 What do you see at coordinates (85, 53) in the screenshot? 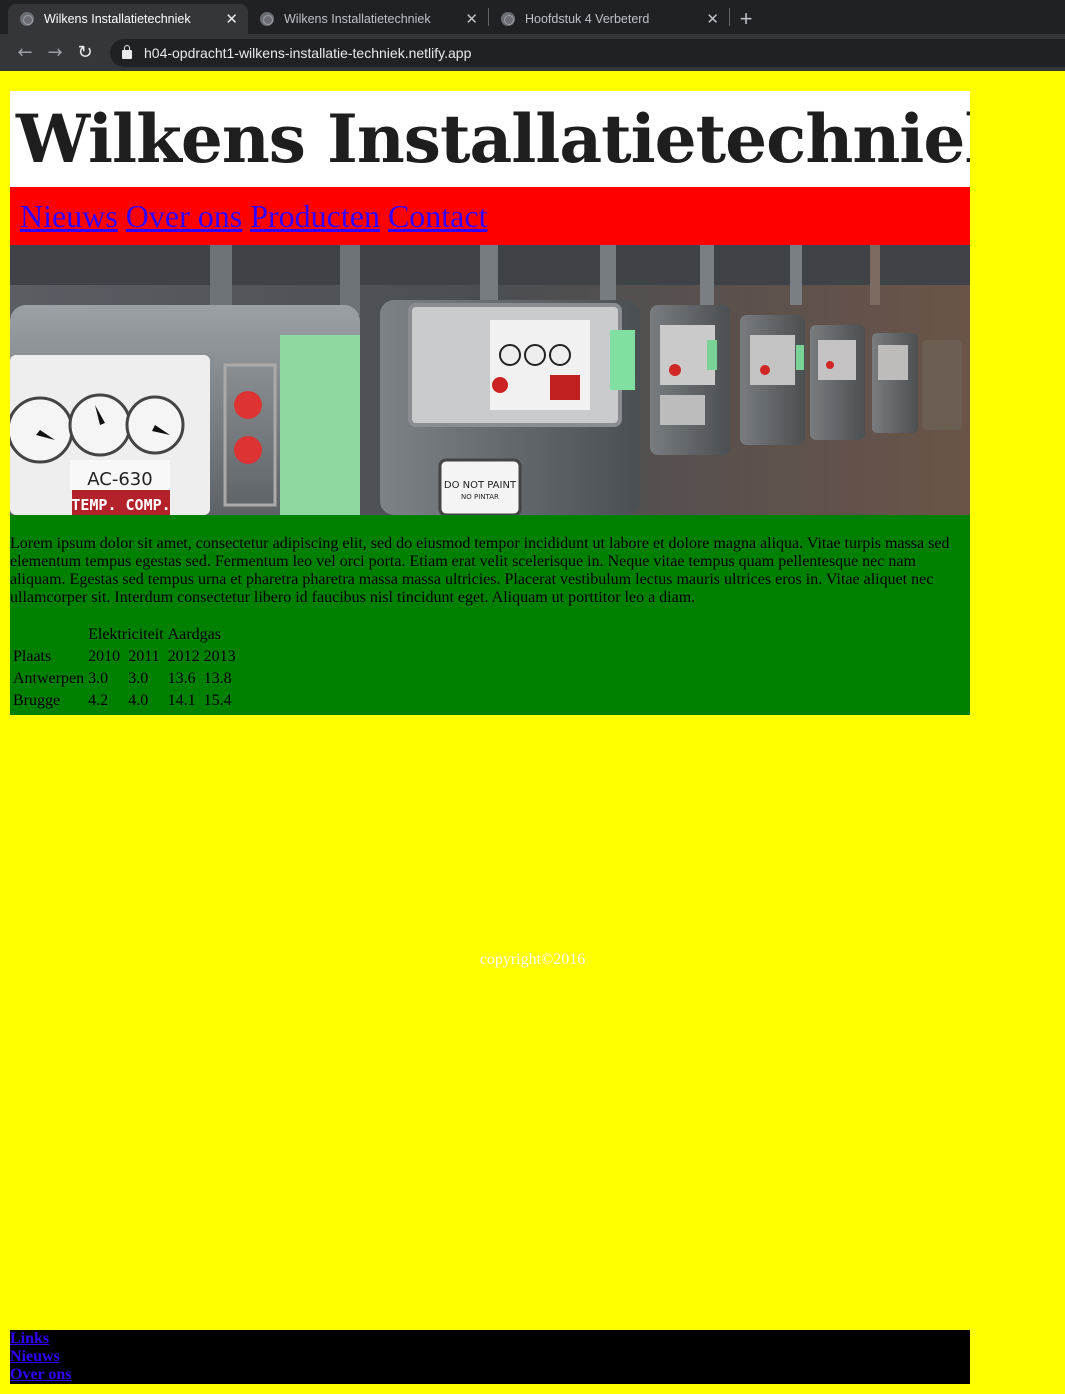
I see `reload-icon: ↻` at bounding box center [85, 53].